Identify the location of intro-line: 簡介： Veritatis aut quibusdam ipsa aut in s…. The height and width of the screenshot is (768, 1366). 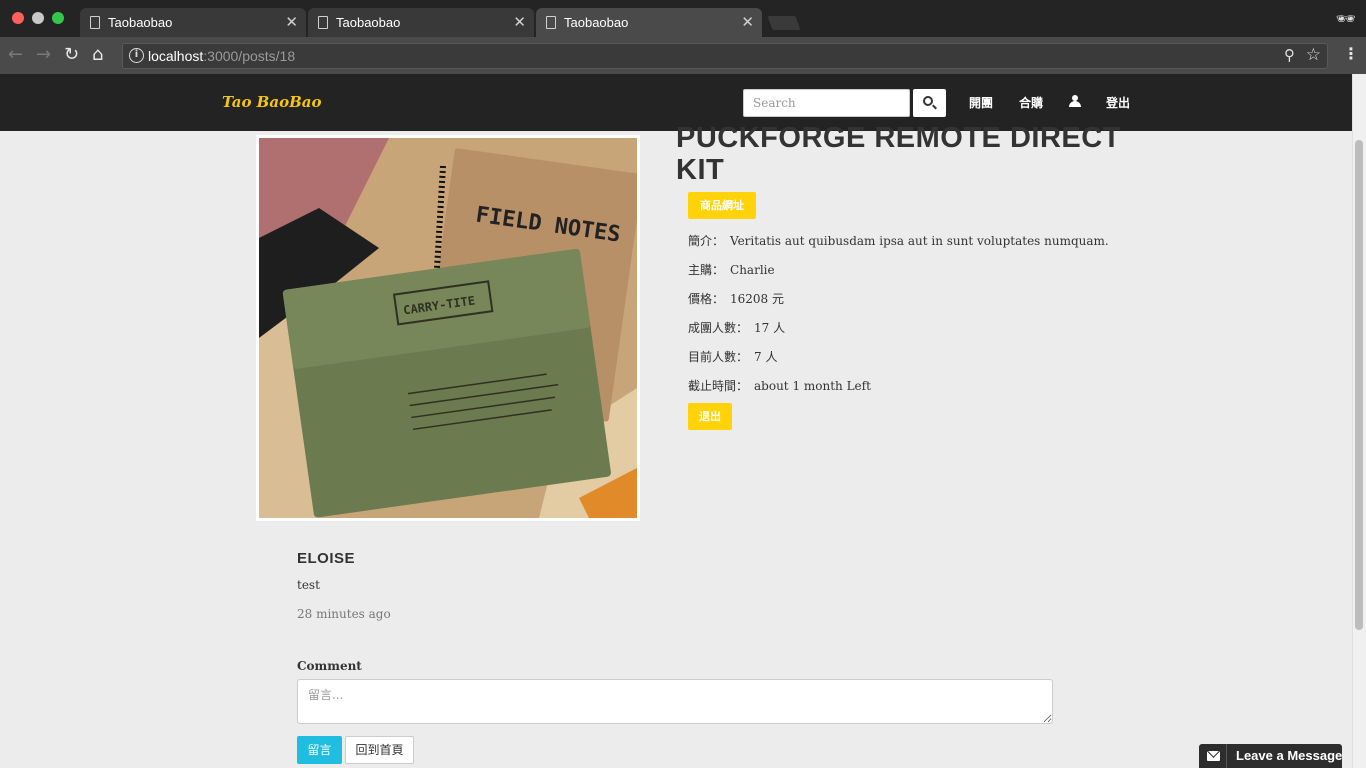
(898, 241).